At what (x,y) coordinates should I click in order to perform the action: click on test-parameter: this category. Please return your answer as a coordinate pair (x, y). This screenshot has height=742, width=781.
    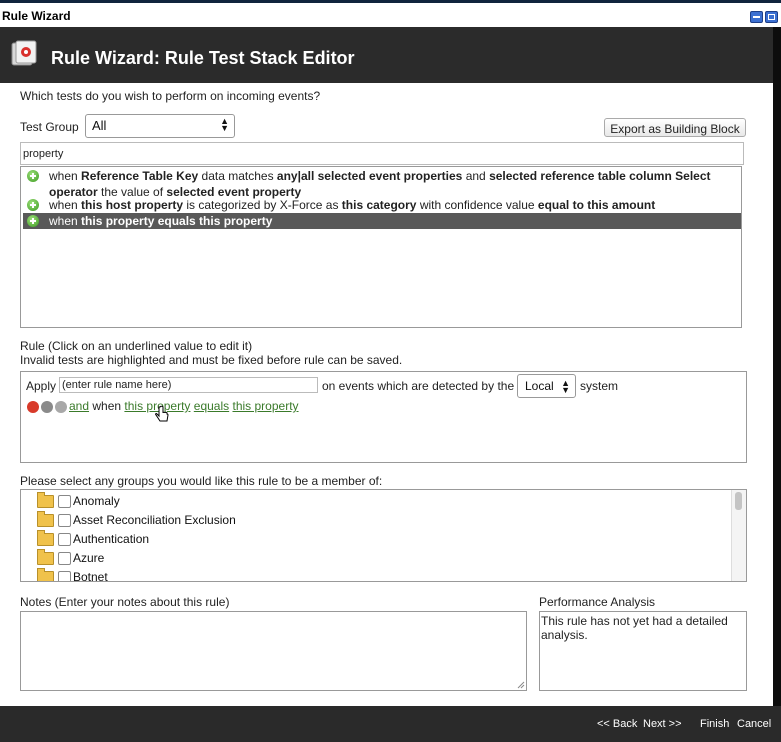
    Looking at the image, I should click on (379, 205).